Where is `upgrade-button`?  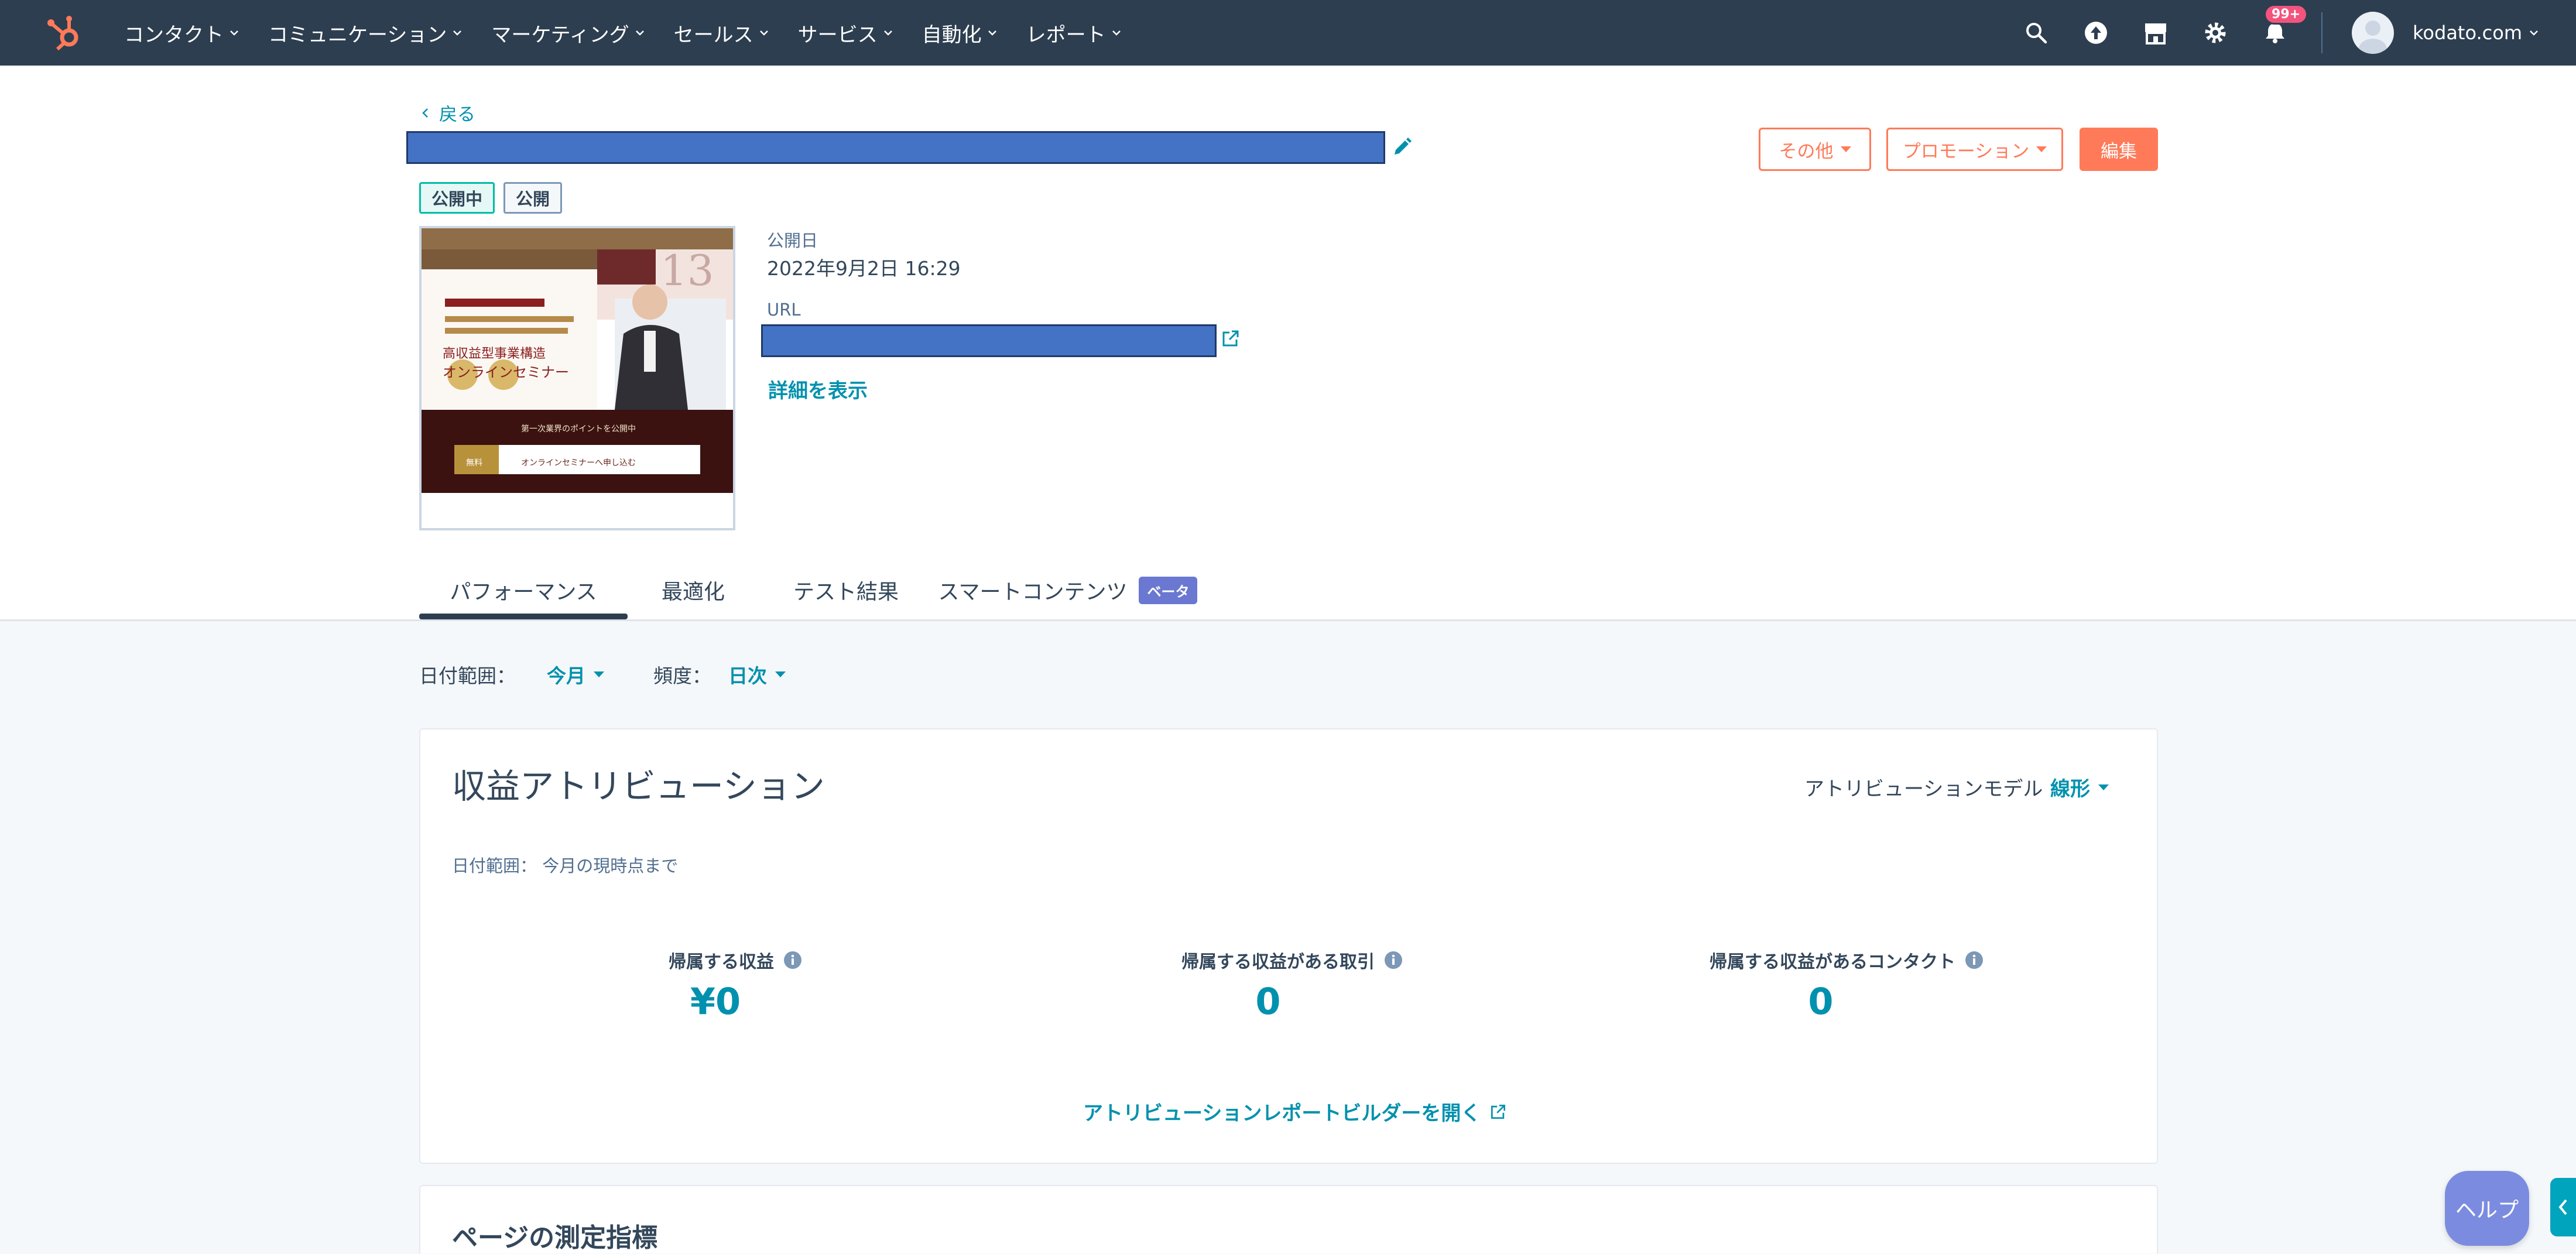
upgrade-button is located at coordinates (2095, 32).